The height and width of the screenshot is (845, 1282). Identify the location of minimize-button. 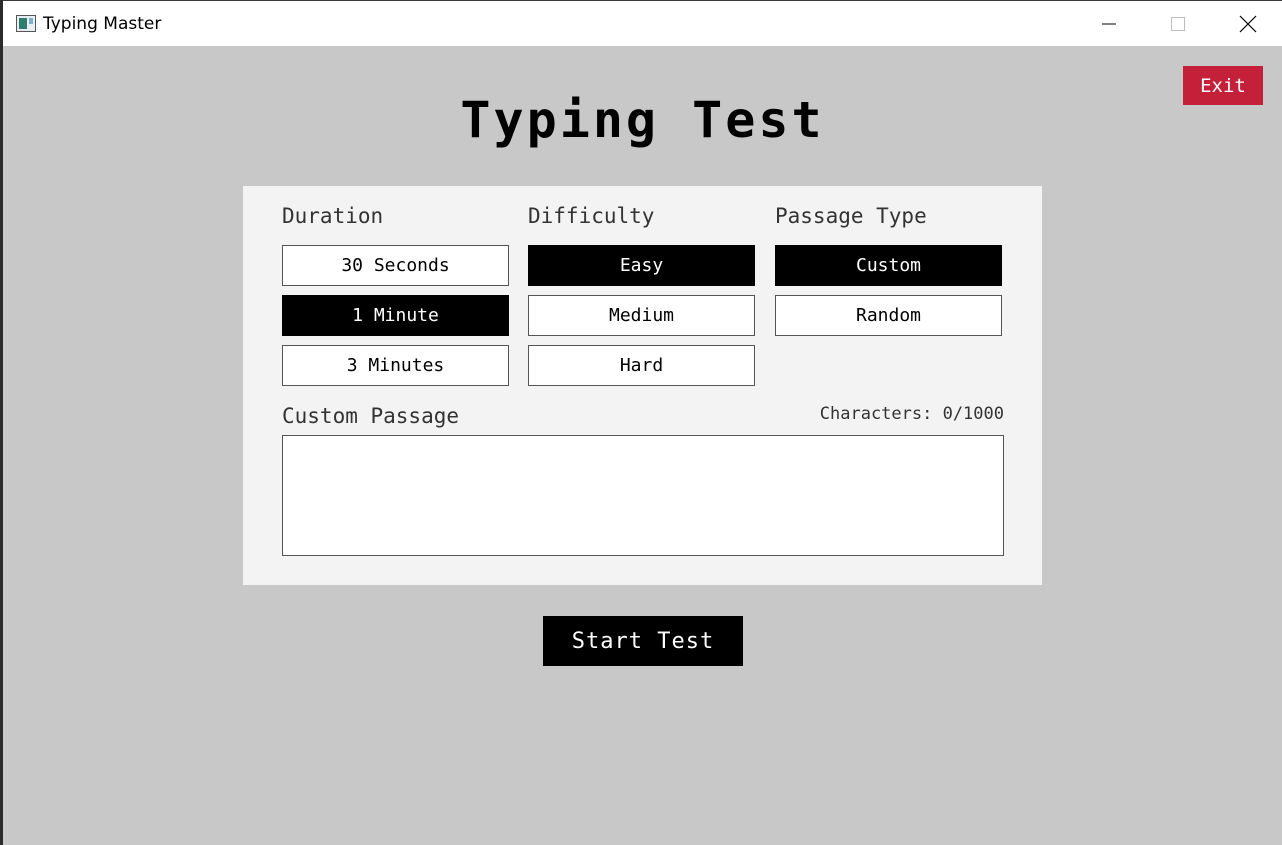
(1109, 24).